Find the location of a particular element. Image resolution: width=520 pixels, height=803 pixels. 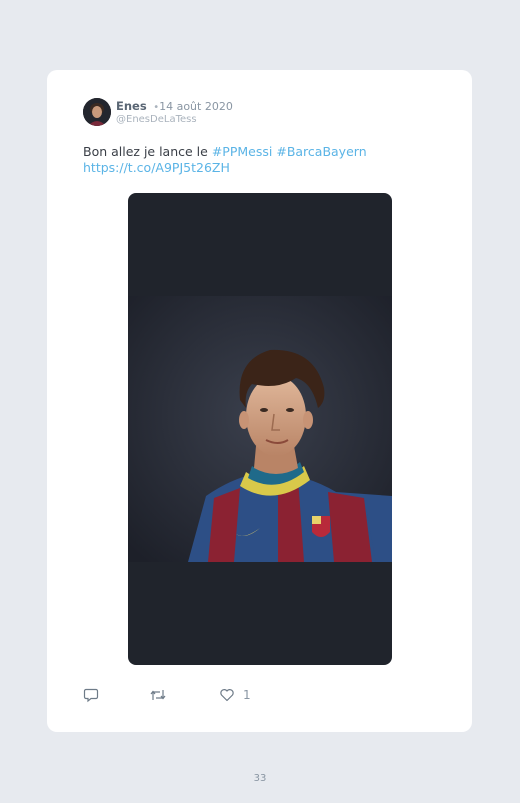

tweet-date: 14 août 2020 is located at coordinates (196, 106).